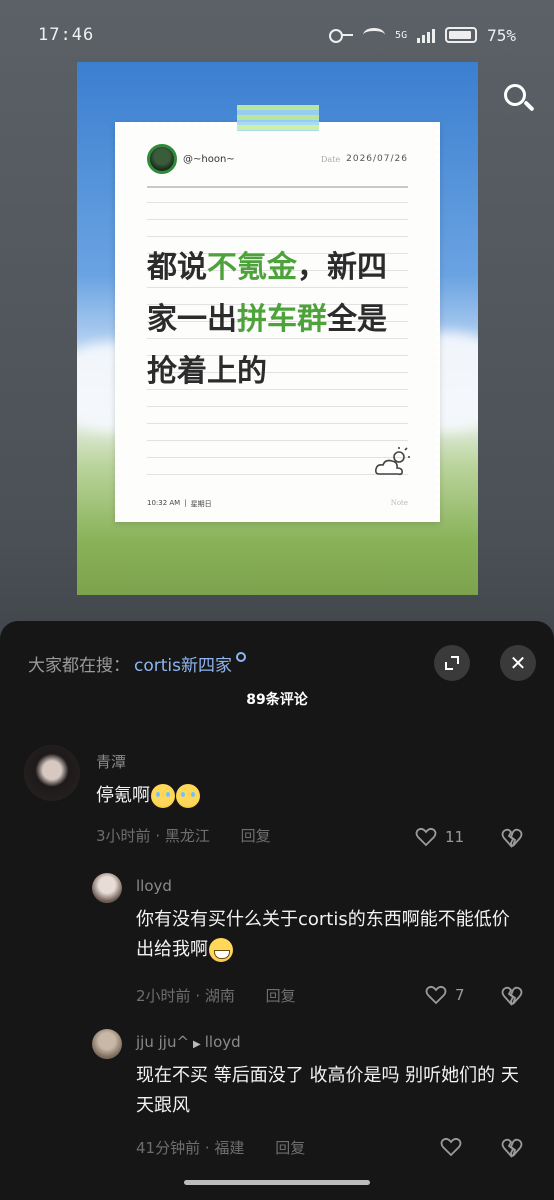 This screenshot has height=1200, width=554. Describe the element at coordinates (278, 118) in the screenshot. I see `washi-tape` at that location.